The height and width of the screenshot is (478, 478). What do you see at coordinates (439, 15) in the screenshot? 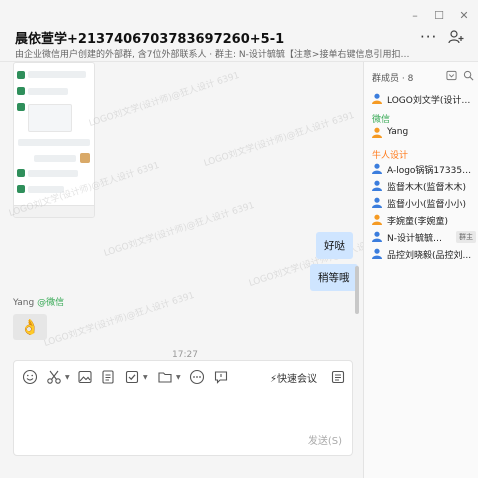
I see `maximize-button: ☐` at bounding box center [439, 15].